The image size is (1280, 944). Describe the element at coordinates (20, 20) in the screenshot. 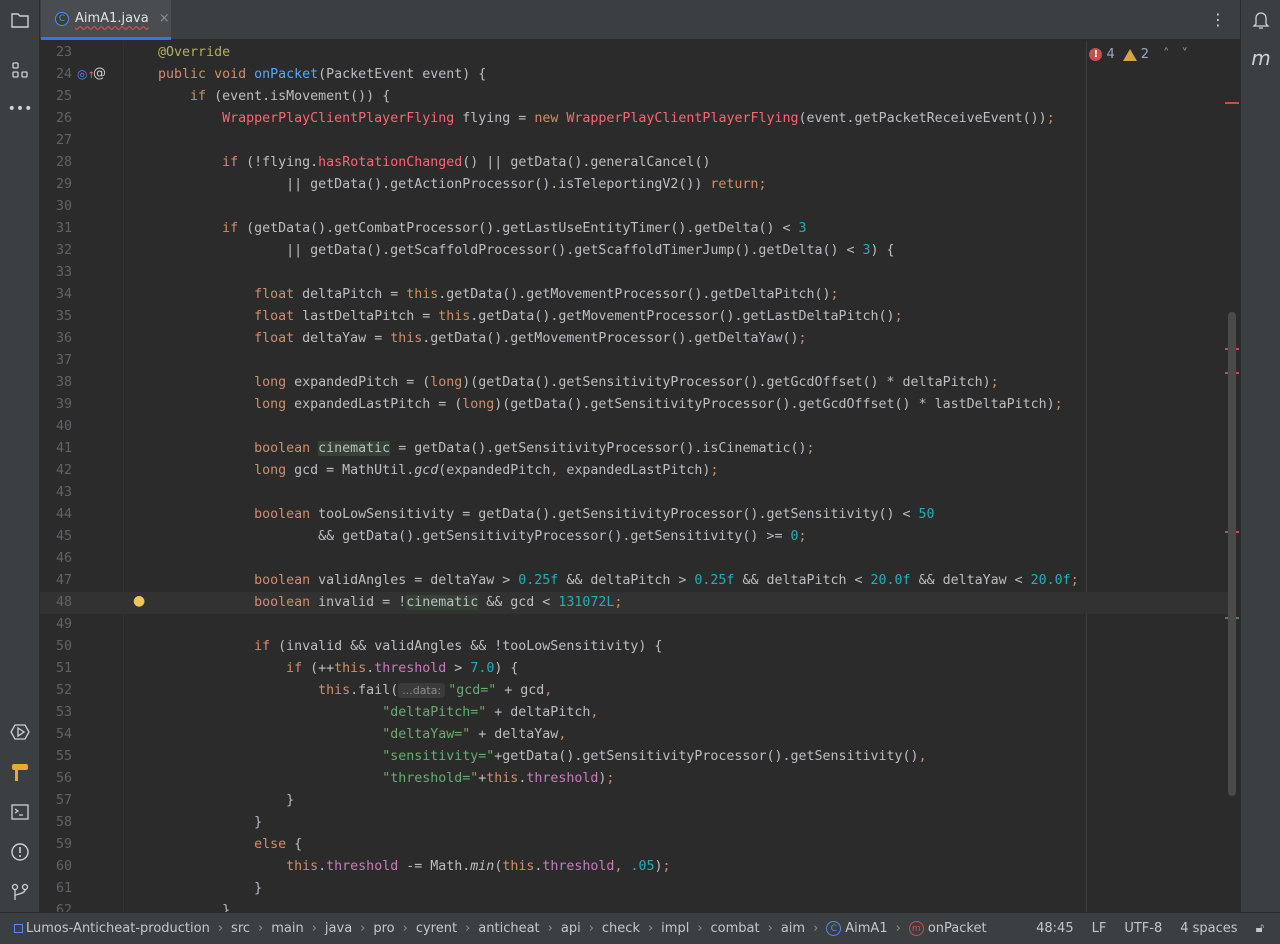

I see `project-folder-icon` at that location.